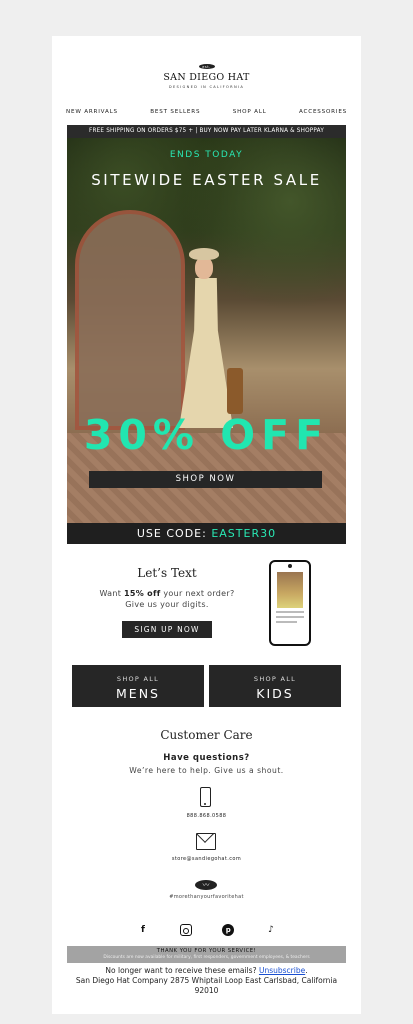  What do you see at coordinates (207, 930) in the screenshot?
I see `social-links: f p ♪` at bounding box center [207, 930].